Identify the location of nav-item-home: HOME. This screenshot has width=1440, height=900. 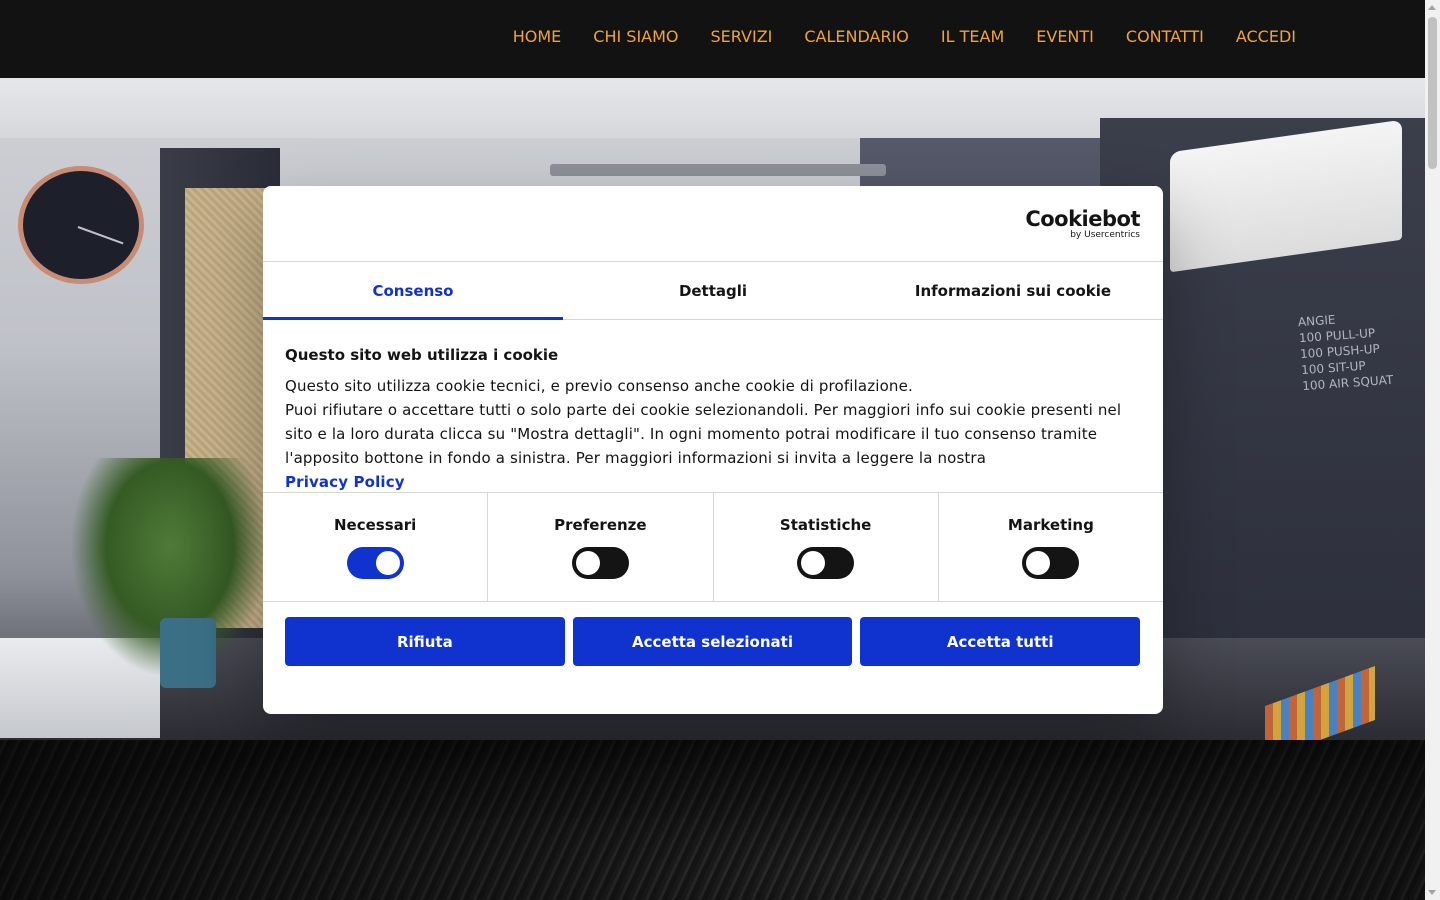
(537, 36).